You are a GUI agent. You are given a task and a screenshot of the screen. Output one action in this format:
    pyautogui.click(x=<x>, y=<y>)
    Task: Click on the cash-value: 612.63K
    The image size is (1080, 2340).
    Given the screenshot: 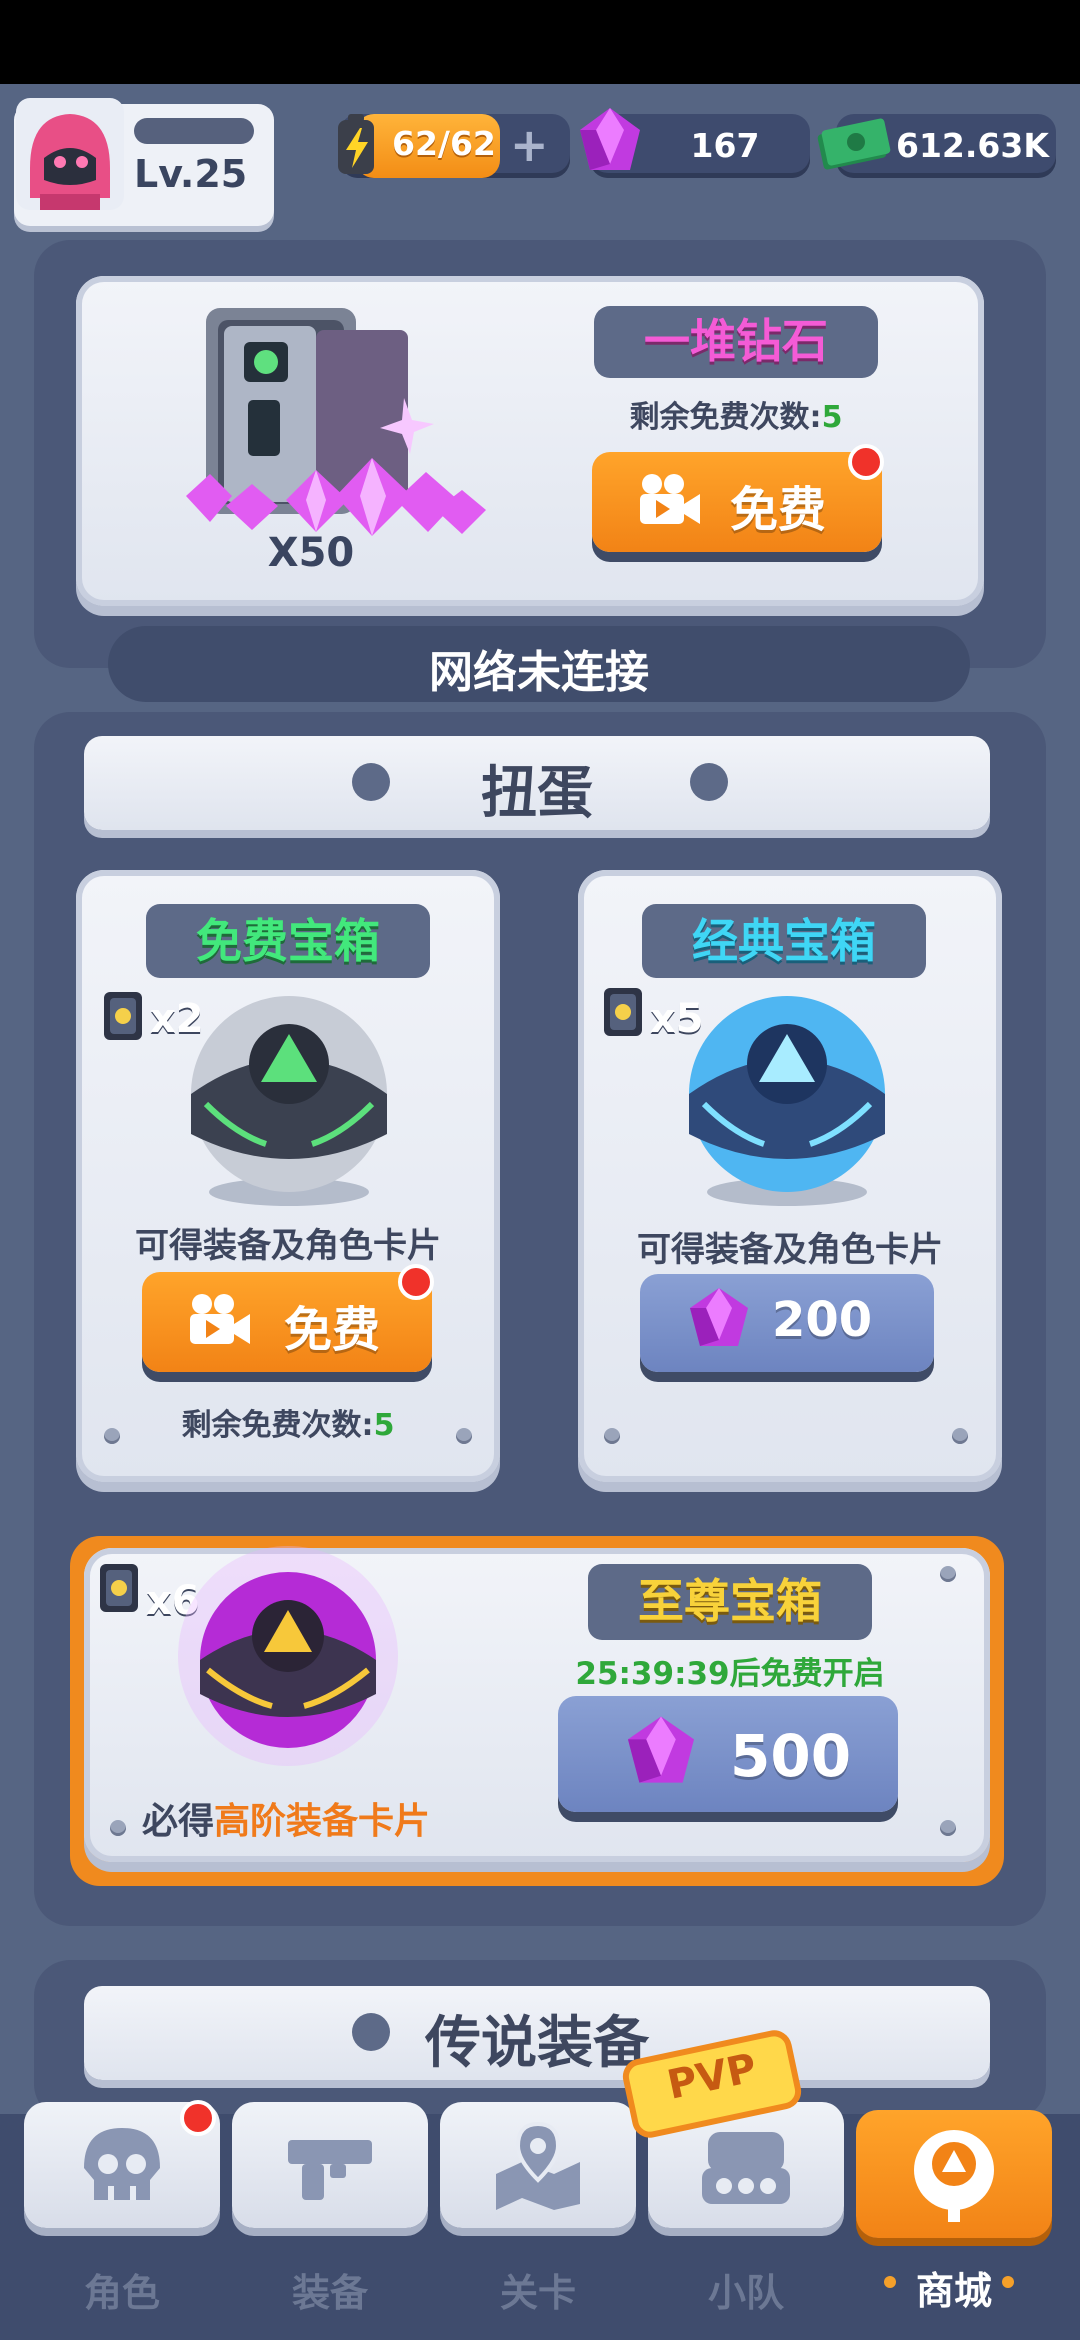 What is the action you would take?
    pyautogui.click(x=972, y=145)
    